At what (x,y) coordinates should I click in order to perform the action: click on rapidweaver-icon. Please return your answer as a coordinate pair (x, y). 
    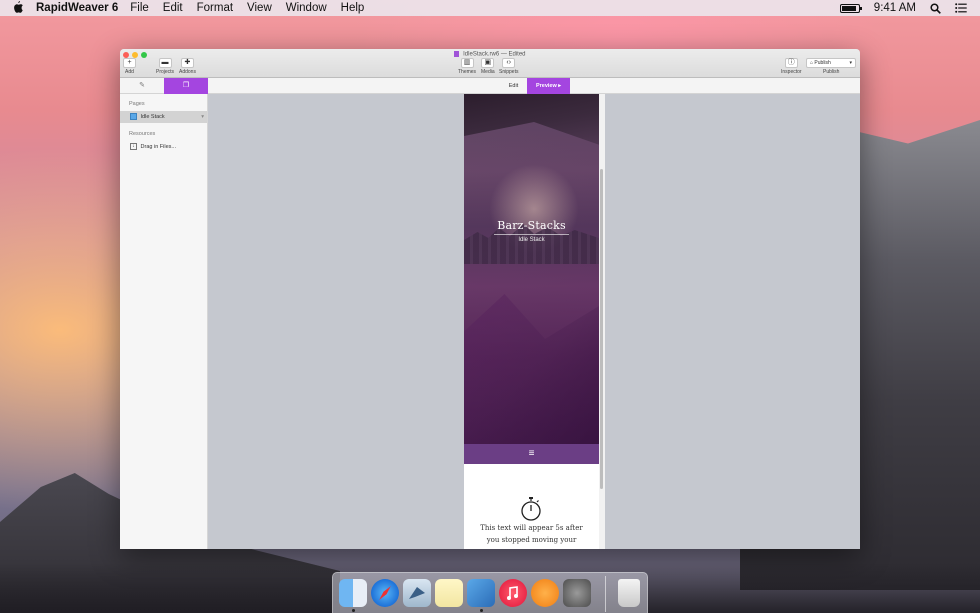
    Looking at the image, I should click on (481, 593).